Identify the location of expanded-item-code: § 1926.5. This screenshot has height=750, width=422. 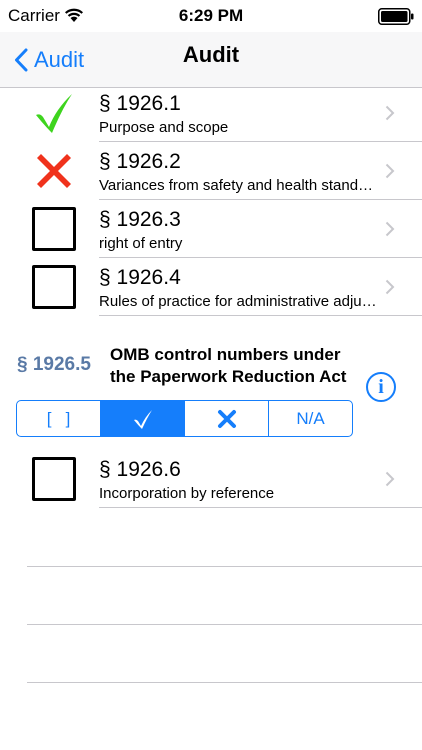
(54, 364).